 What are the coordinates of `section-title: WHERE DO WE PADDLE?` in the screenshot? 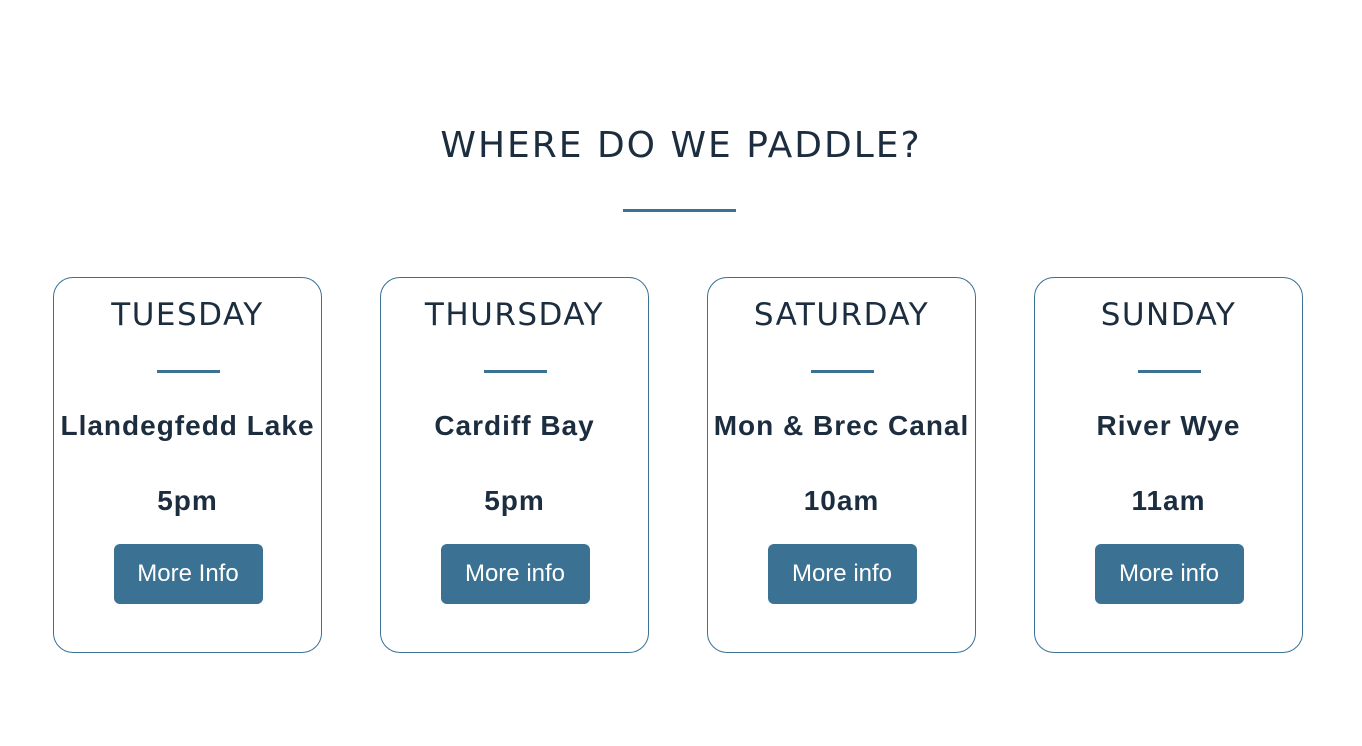 It's located at (681, 145).